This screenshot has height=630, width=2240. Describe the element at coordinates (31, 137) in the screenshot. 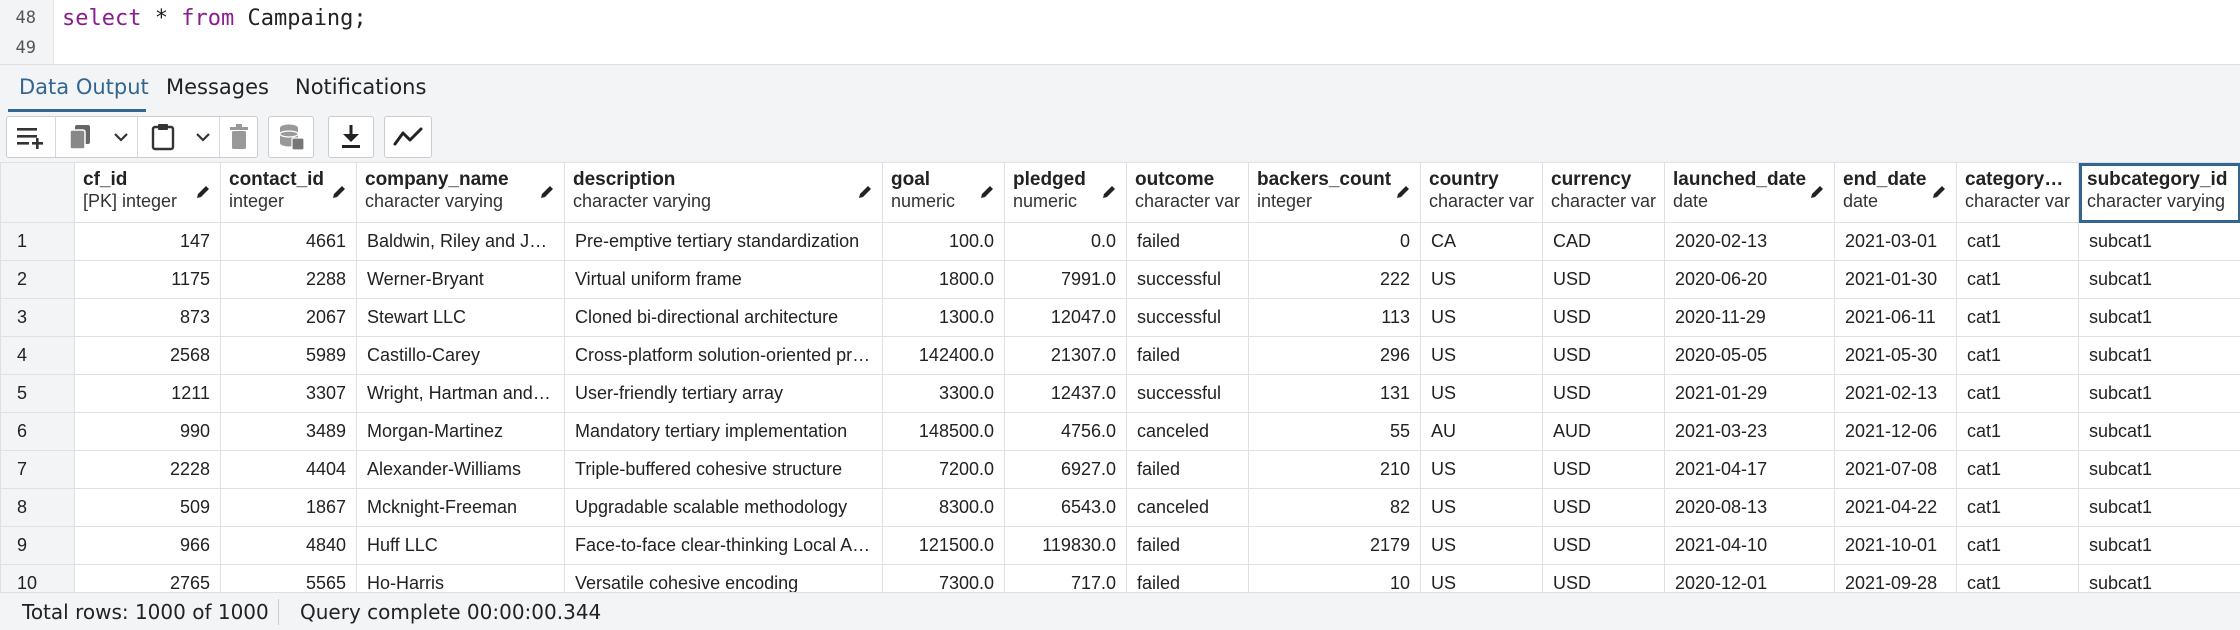

I see `add-row-button` at that location.